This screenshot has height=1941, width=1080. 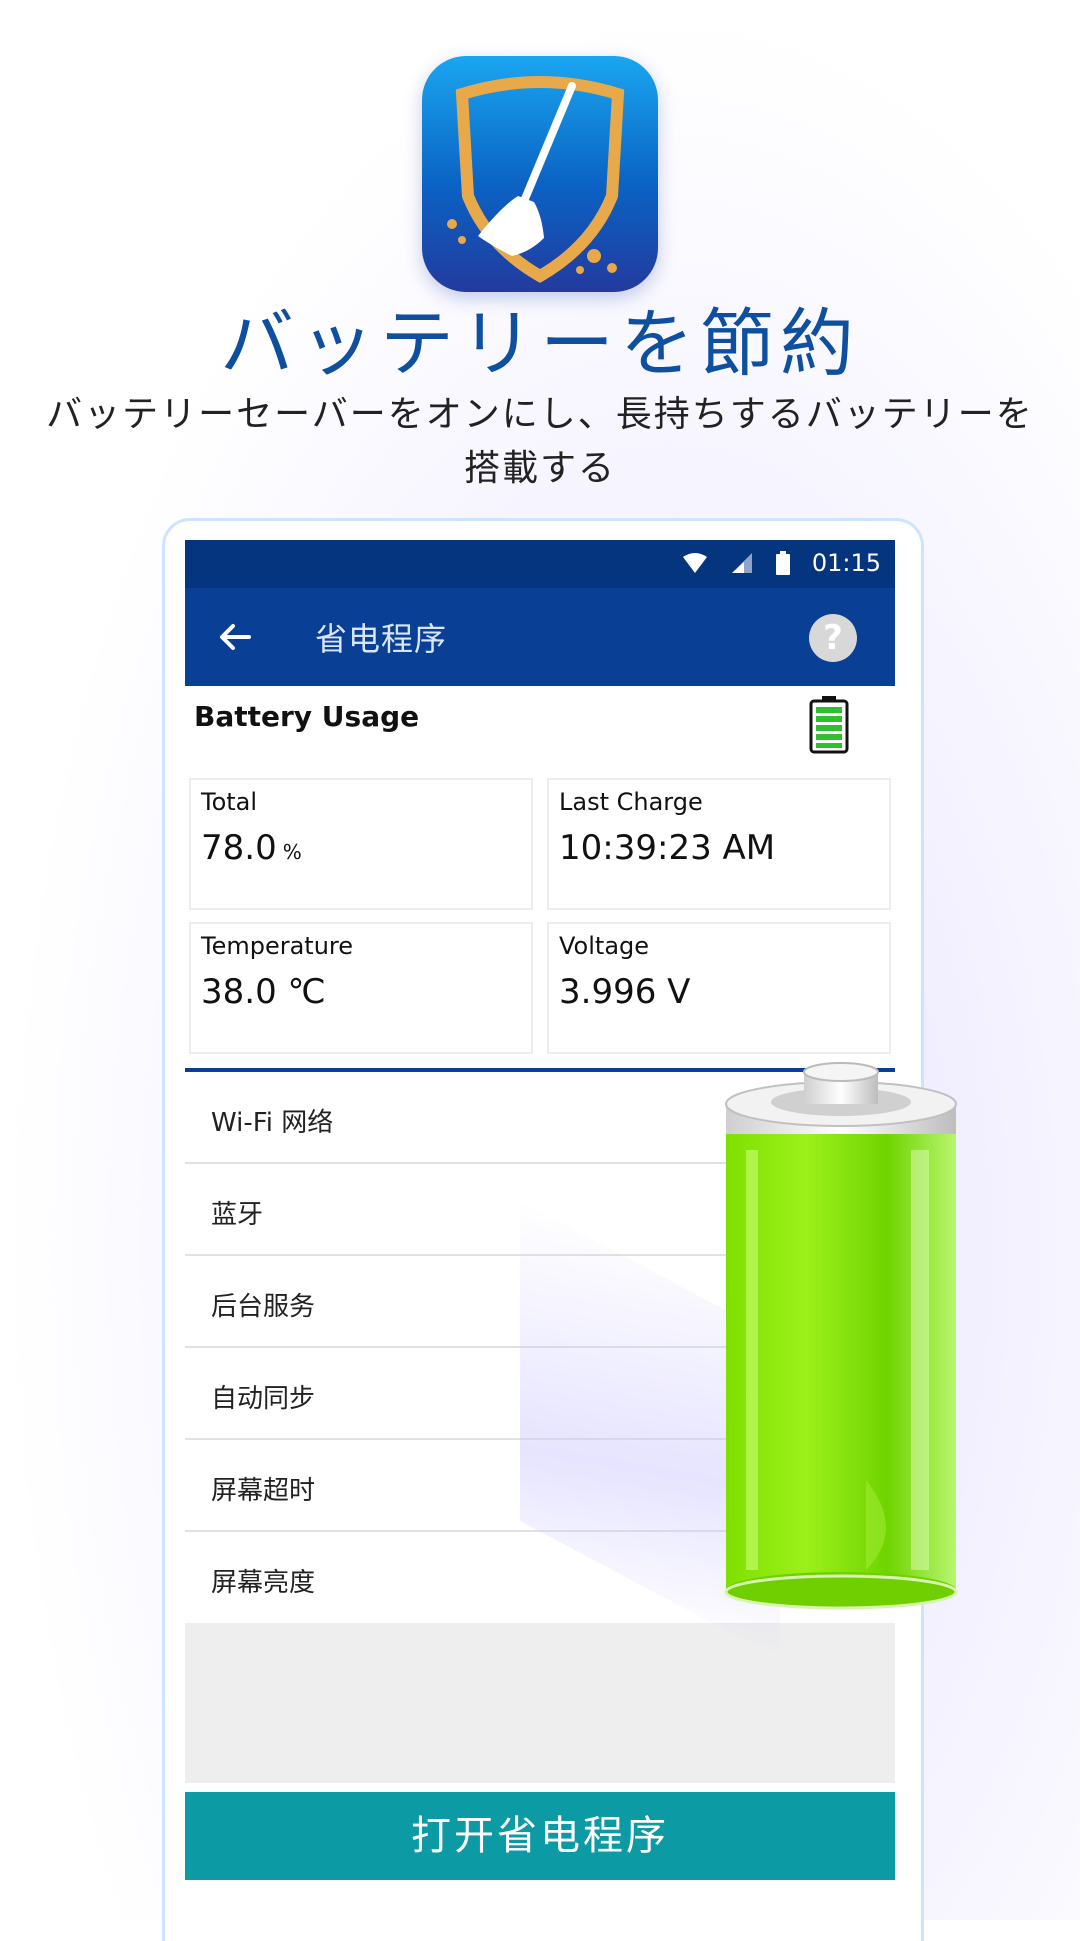 I want to click on shield-broom-app-icon, so click(x=536, y=179).